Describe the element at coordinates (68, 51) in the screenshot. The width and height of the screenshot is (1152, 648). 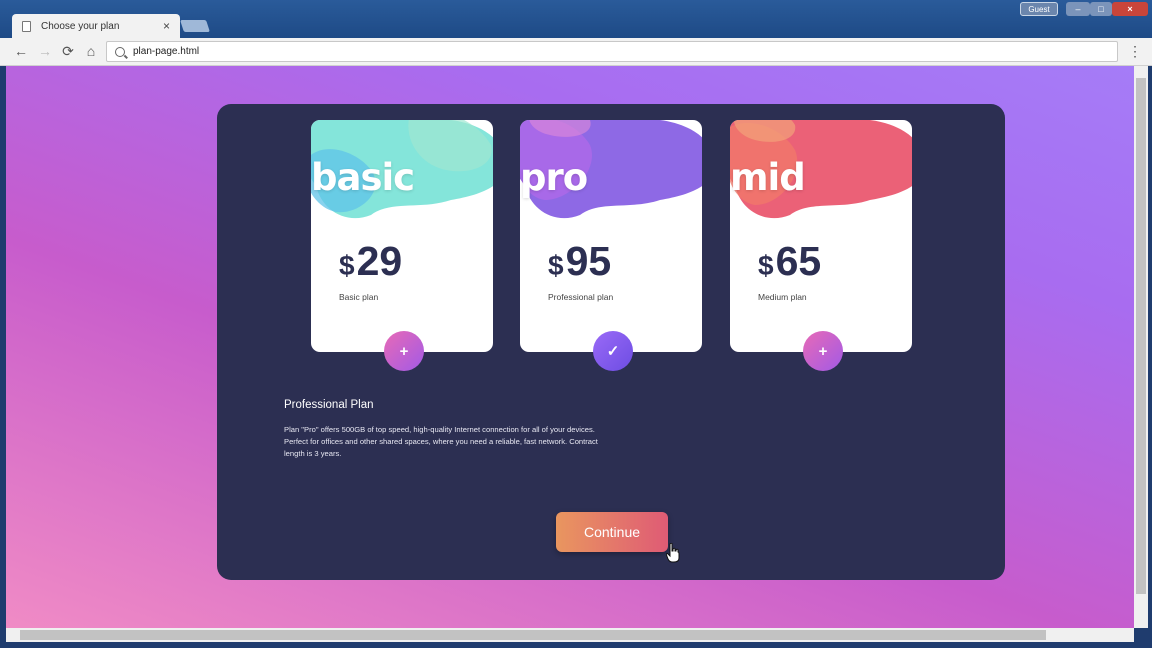
I see `reload-icon: ⟳` at that location.